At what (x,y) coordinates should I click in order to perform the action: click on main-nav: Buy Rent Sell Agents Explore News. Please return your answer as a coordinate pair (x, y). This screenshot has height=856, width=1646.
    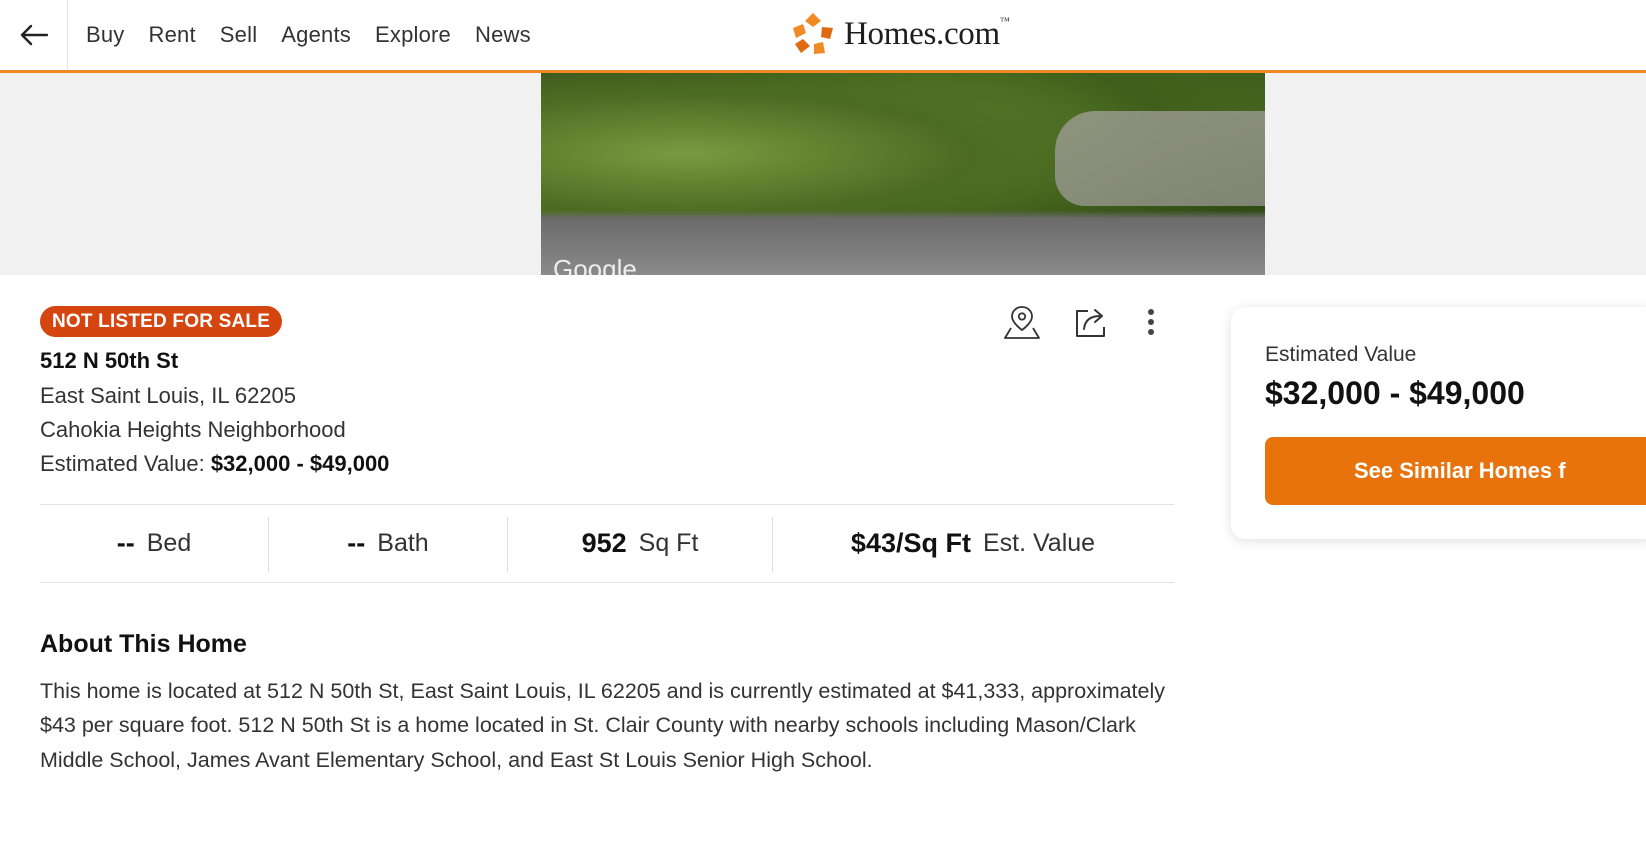
    Looking at the image, I should click on (308, 35).